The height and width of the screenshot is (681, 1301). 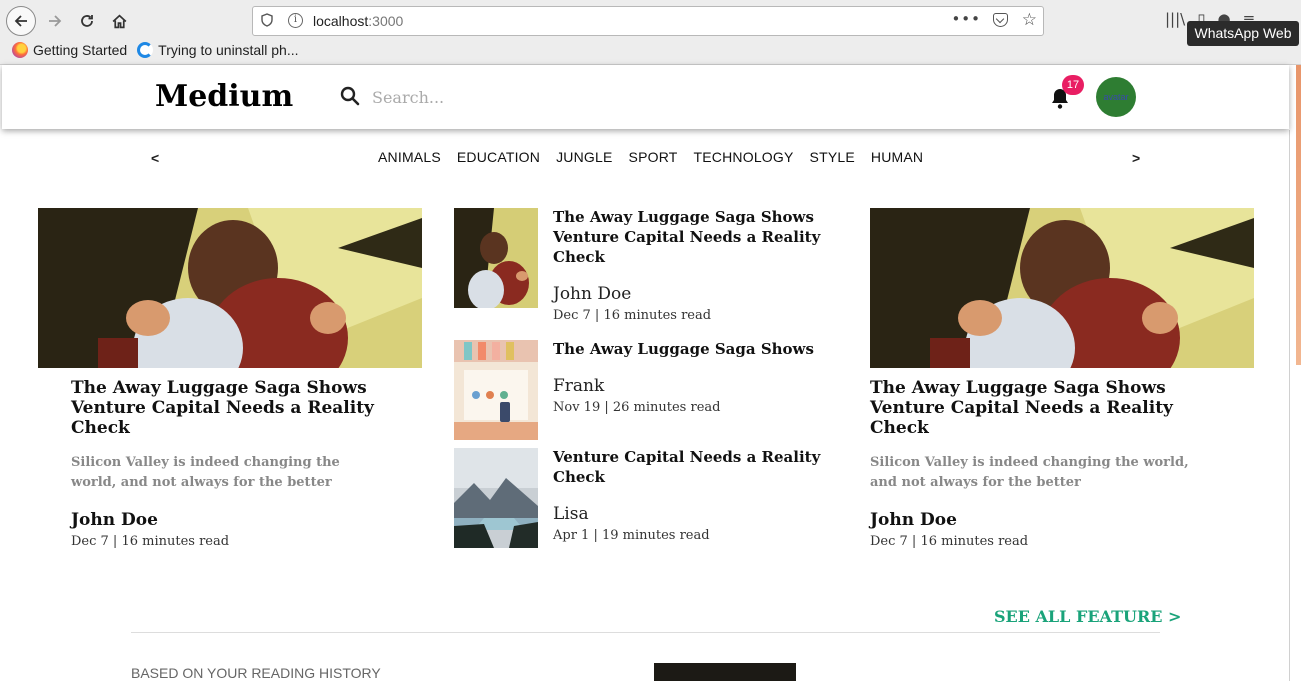 I want to click on article-author: Frank, so click(x=688, y=386).